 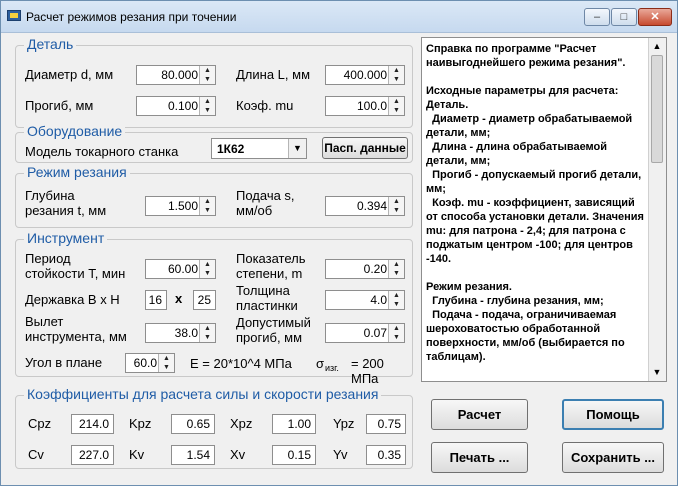 I want to click on coef-ypz-label: Ypz, so click(x=344, y=423).